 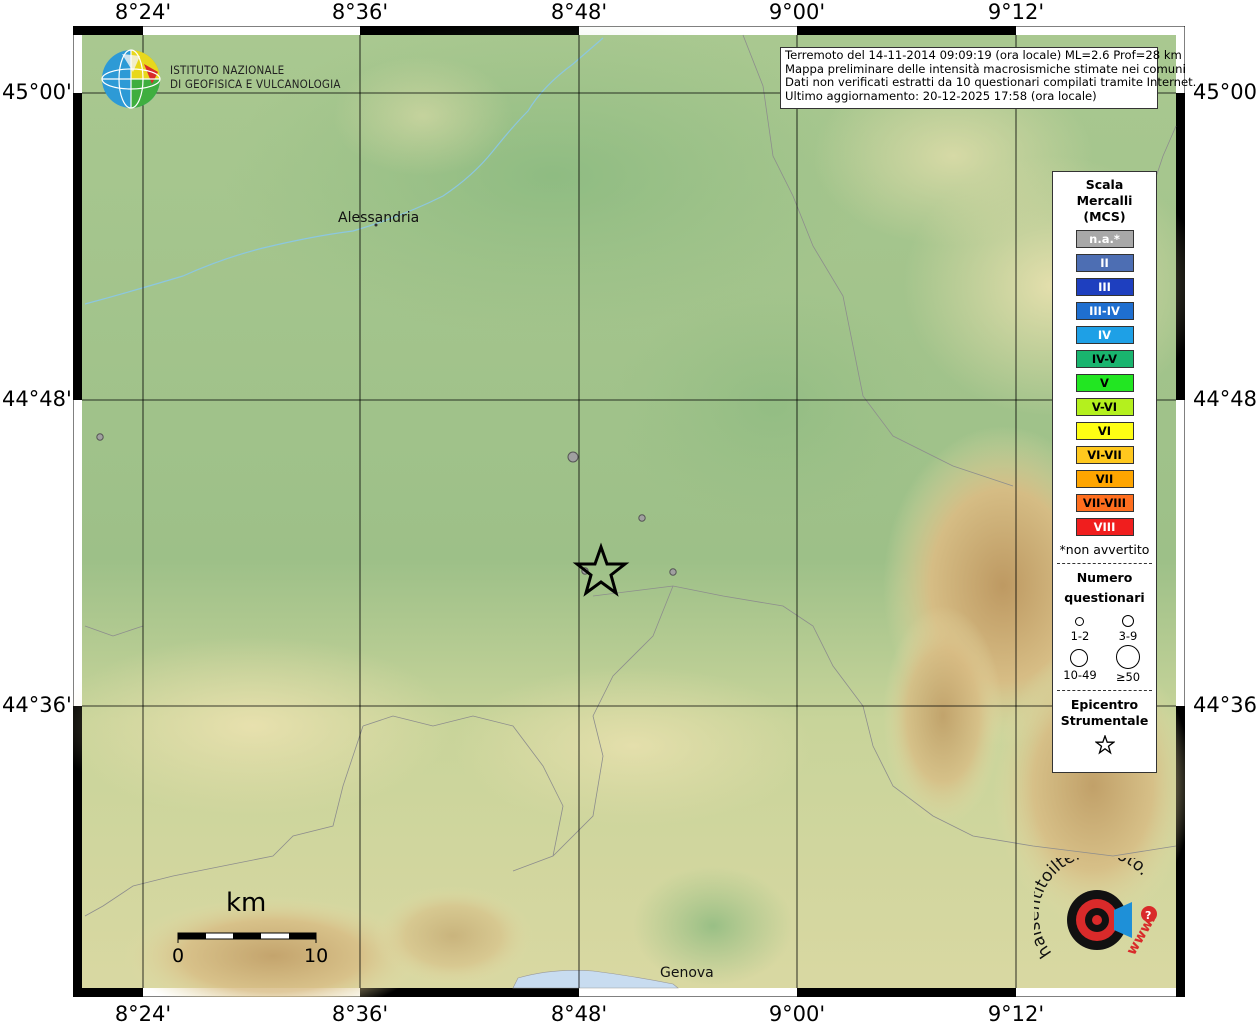 What do you see at coordinates (37, 705) in the screenshot?
I see `lat-label-left-3: 44°36'` at bounding box center [37, 705].